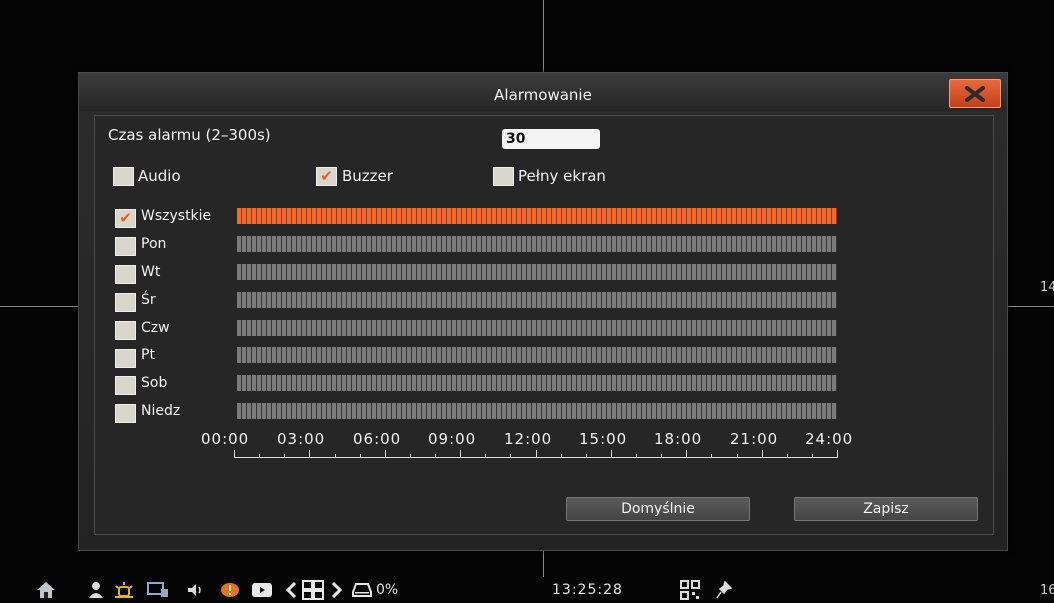  Describe the element at coordinates (125, 330) in the screenshot. I see `day-checkbox-thu` at that location.